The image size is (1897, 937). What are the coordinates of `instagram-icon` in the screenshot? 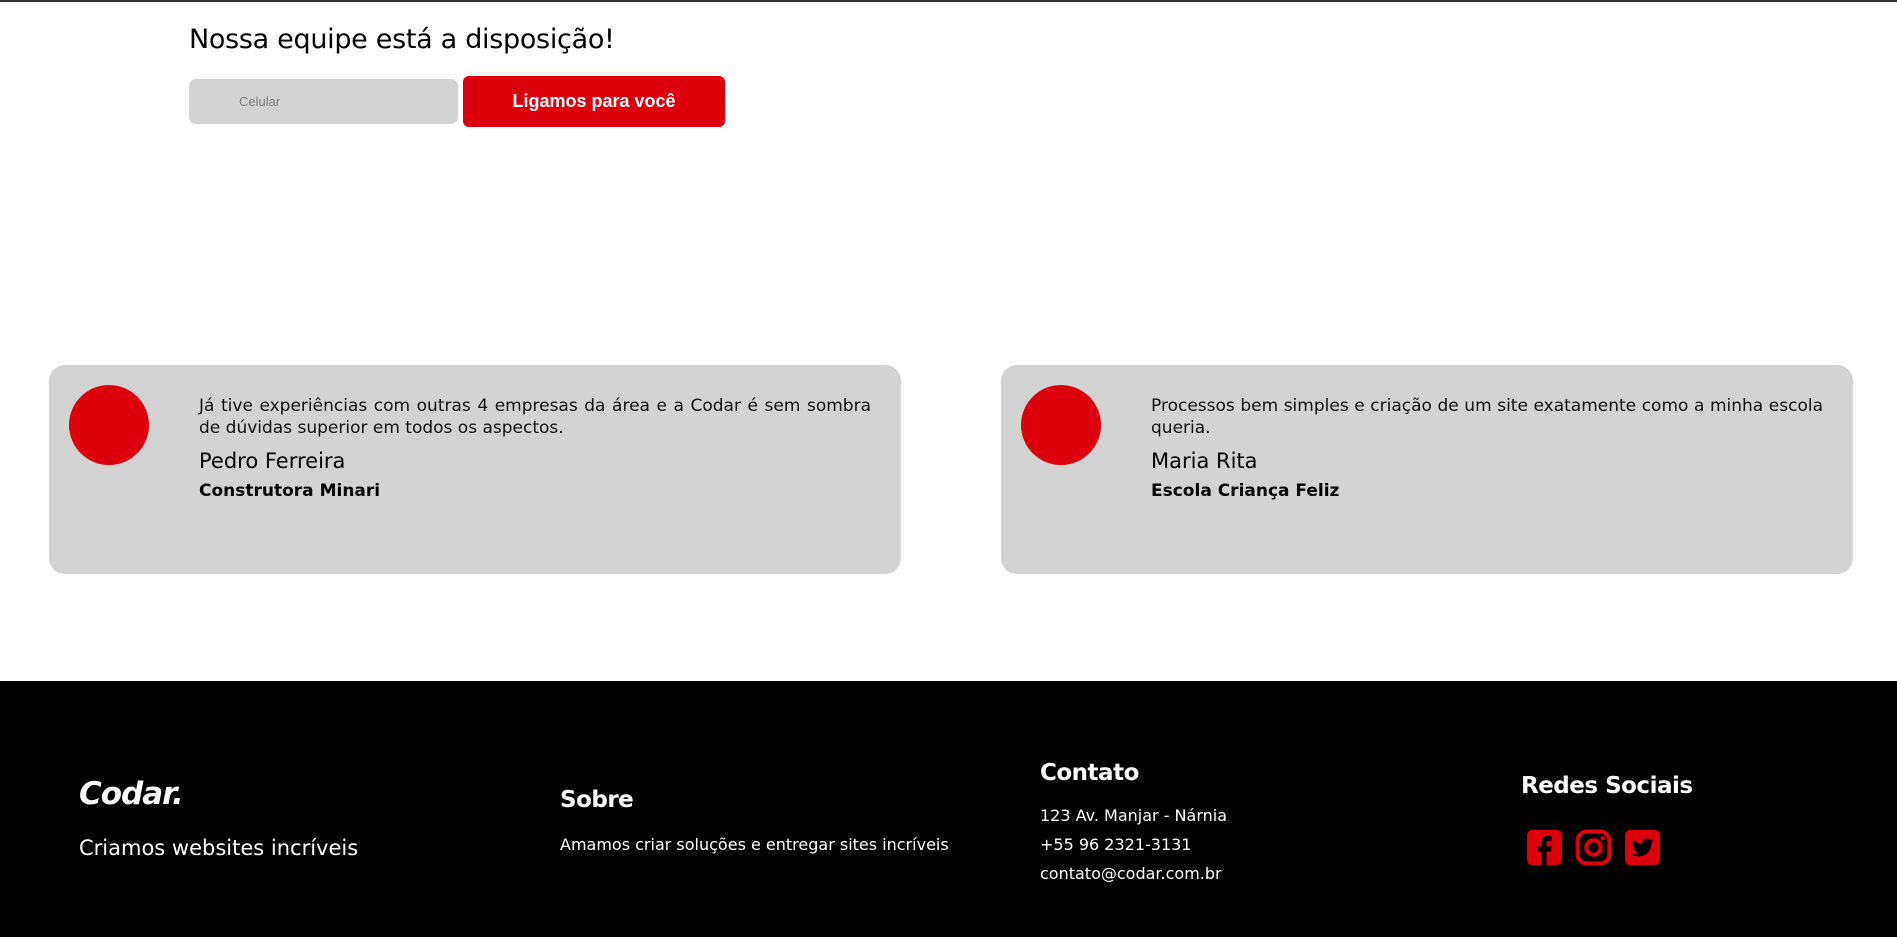 It's located at (1593, 847).